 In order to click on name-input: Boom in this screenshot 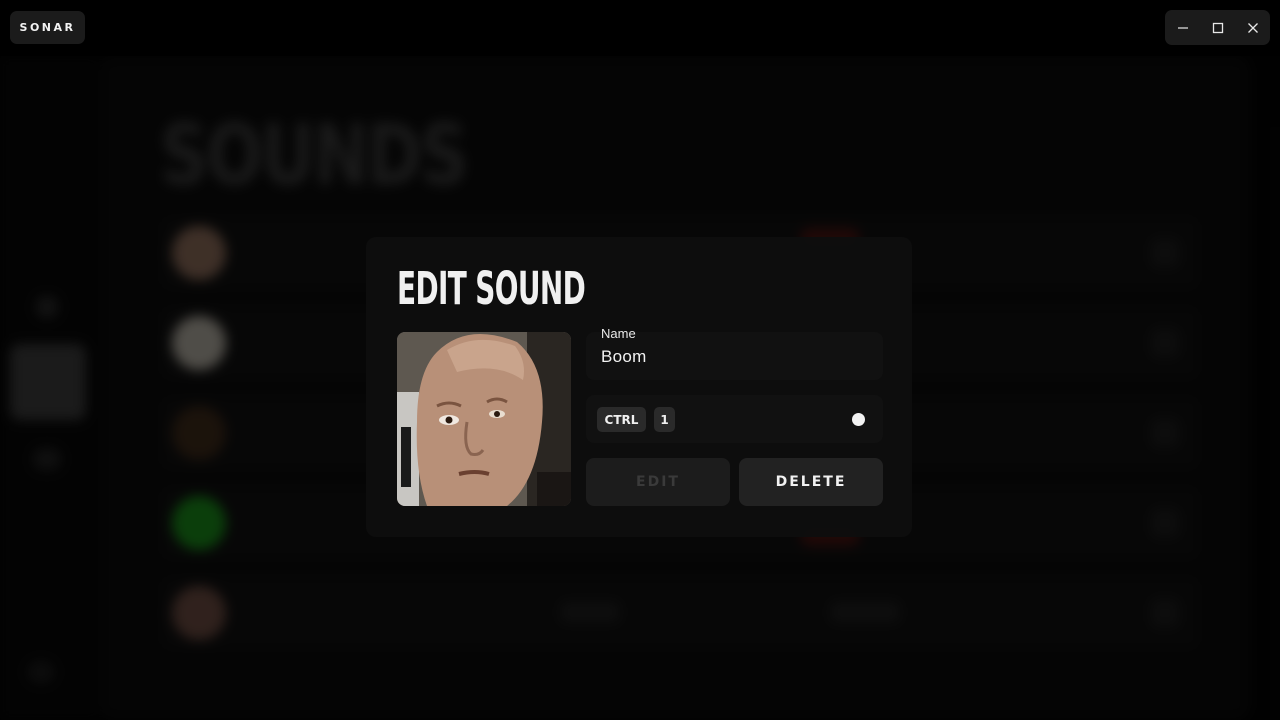, I will do `click(624, 357)`.